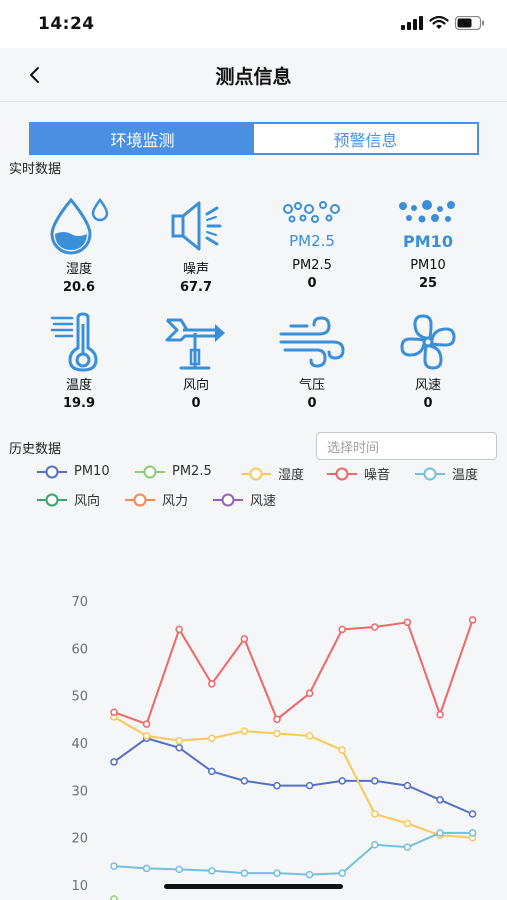  I want to click on pm25-icon-text: PM2.5, so click(312, 241).